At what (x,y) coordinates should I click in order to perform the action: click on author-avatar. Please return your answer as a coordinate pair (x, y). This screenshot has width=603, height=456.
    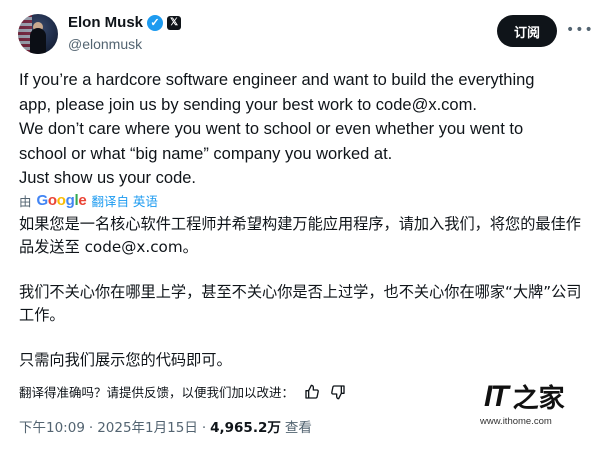
    Looking at the image, I should click on (38, 34).